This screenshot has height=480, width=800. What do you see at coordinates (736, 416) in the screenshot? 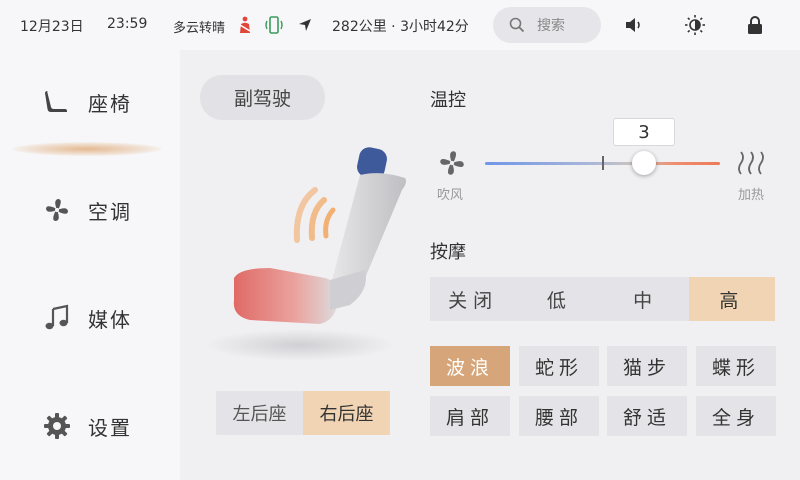
I see `massage-mode-fullbody: 全身` at bounding box center [736, 416].